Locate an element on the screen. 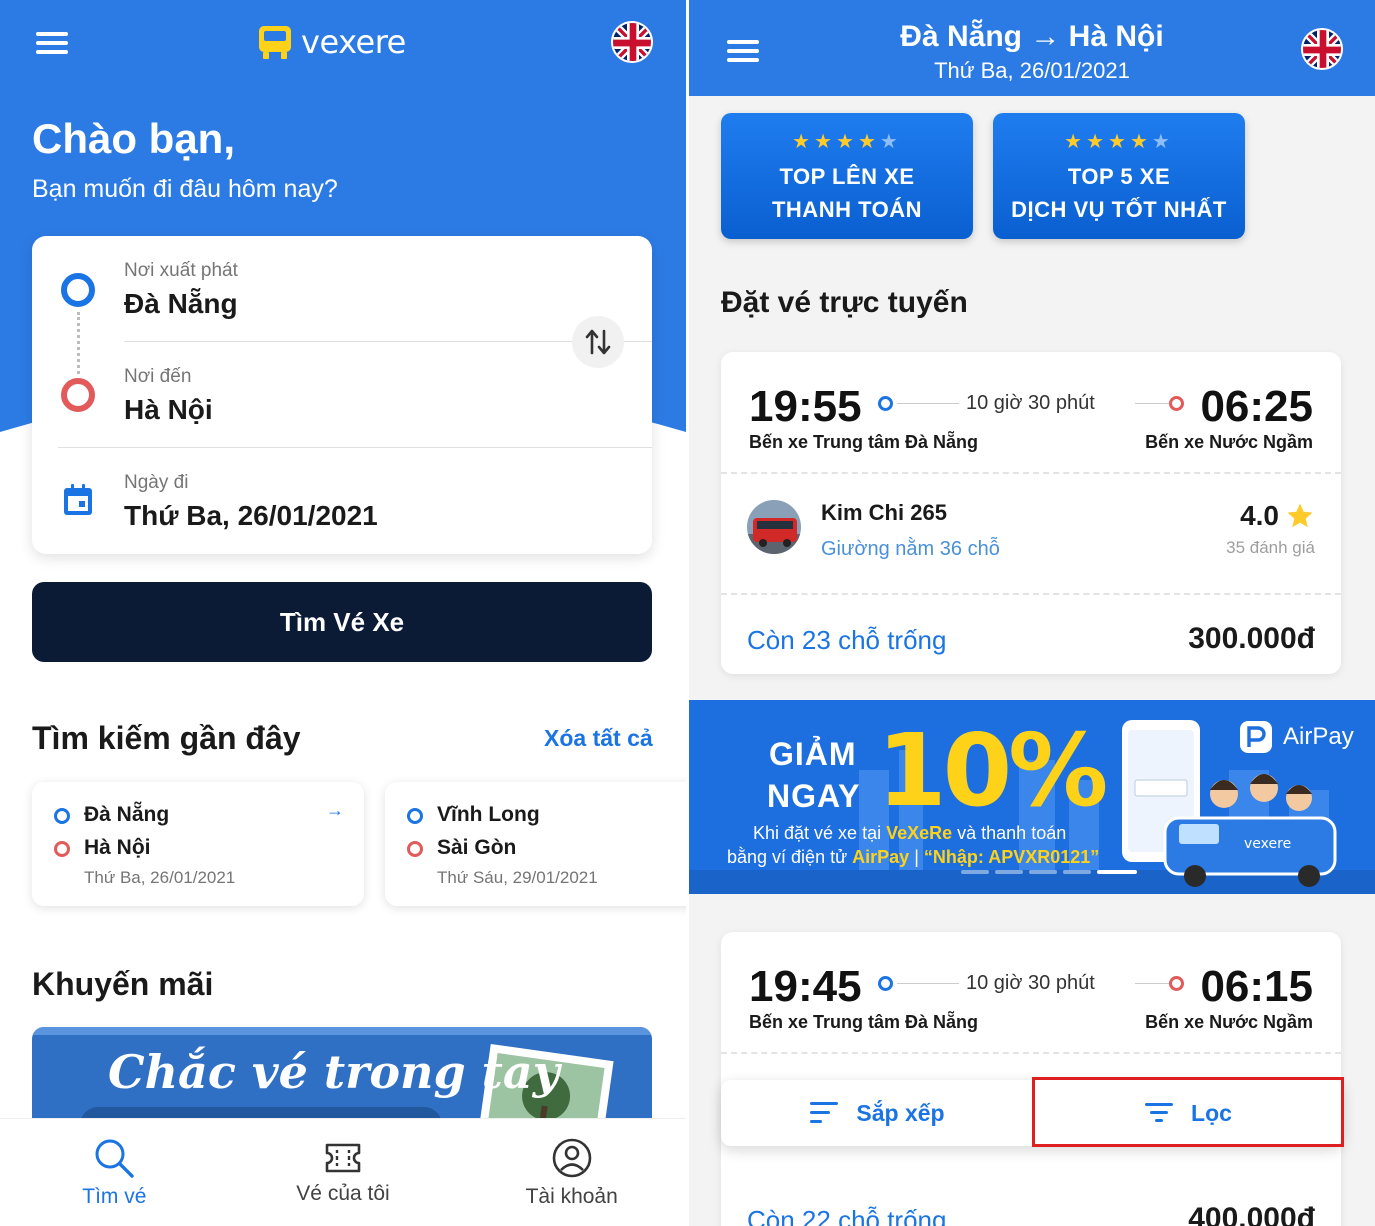  nav-label: Tài khoản is located at coordinates (571, 1196).